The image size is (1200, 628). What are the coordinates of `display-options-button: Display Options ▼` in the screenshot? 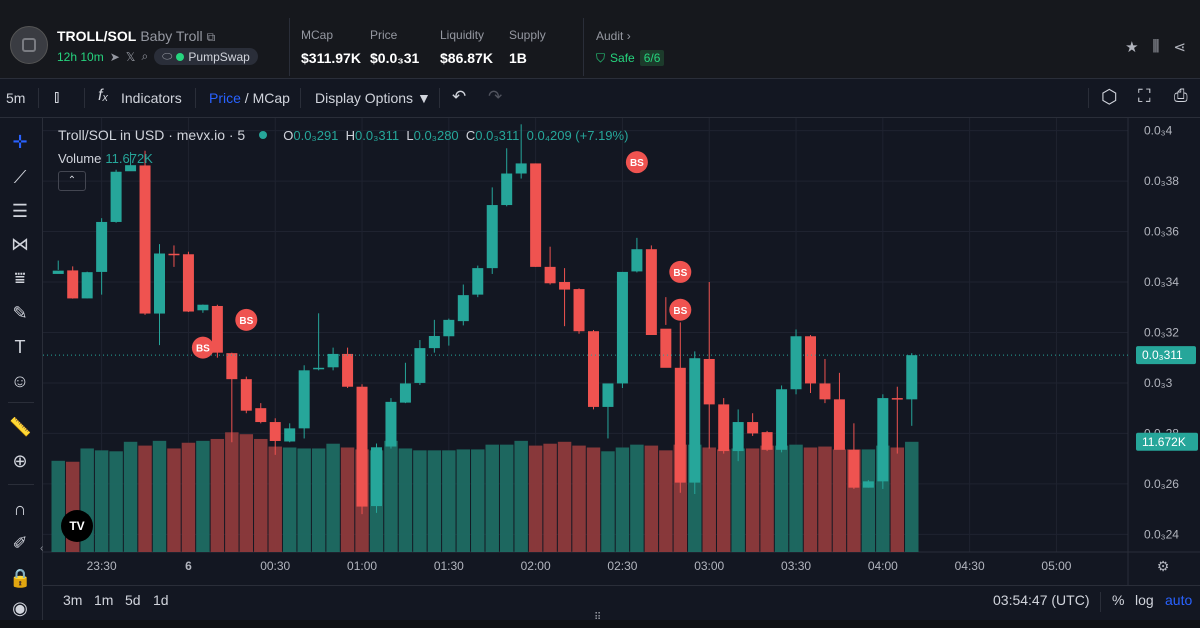 It's located at (373, 98).